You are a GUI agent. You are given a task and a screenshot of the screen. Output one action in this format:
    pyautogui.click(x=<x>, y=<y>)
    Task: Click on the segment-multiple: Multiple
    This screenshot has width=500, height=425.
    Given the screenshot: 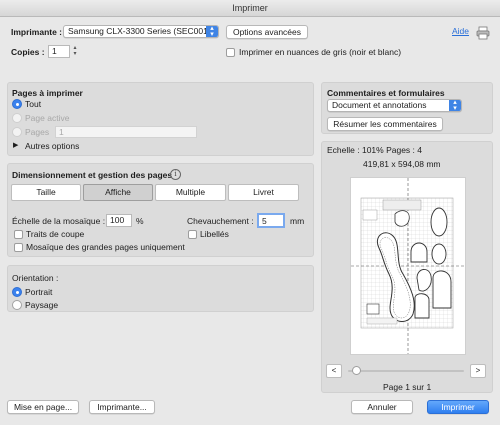 What is the action you would take?
    pyautogui.click(x=190, y=192)
    